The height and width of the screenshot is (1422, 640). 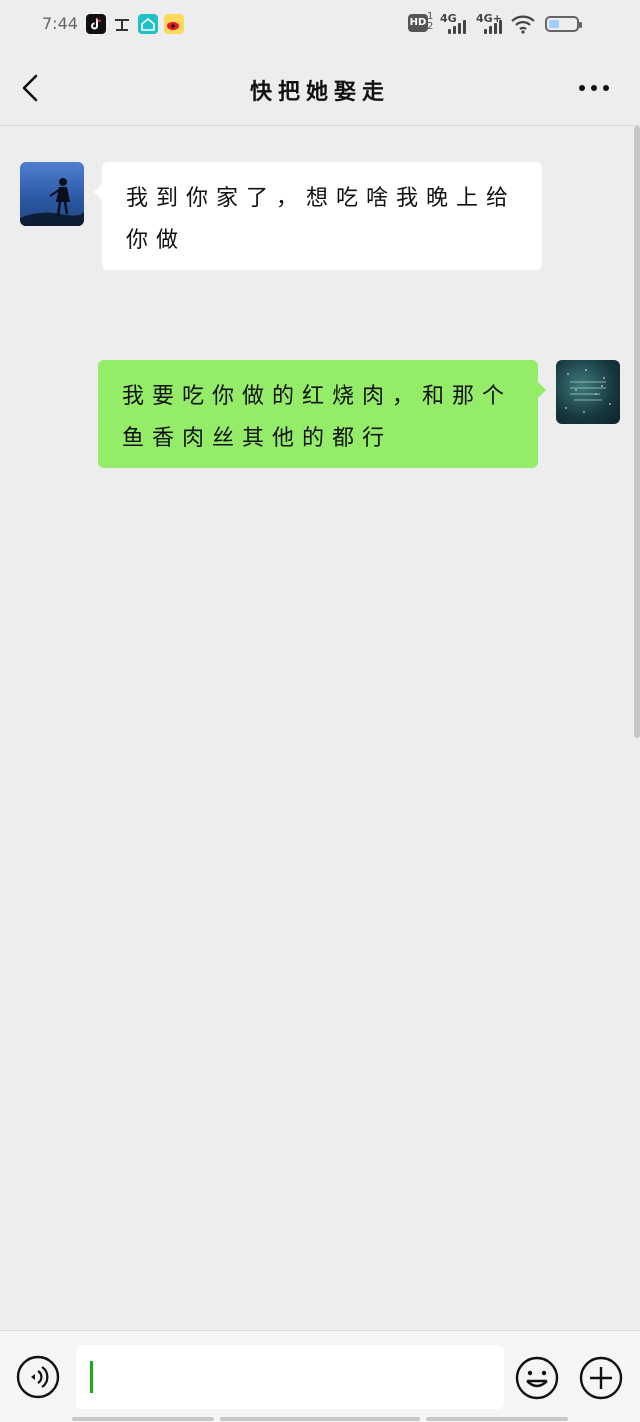 I want to click on status-bar: 7:44 HD 12 4G 4G+, so click(x=320, y=25).